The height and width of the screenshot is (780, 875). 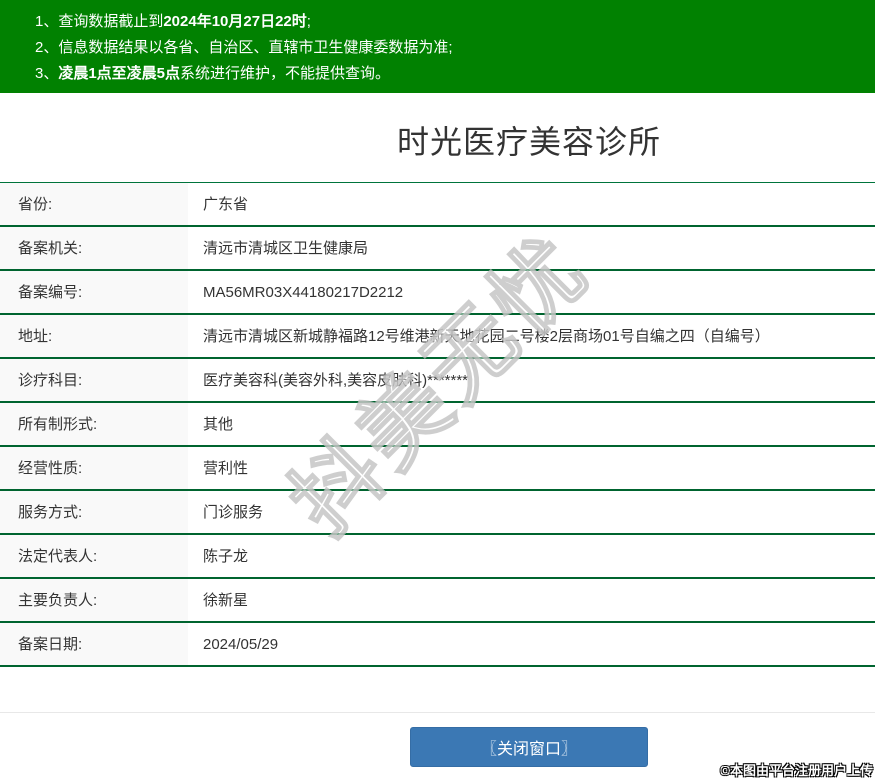 I want to click on field-value-legal-representative: 陈子龙, so click(x=226, y=556).